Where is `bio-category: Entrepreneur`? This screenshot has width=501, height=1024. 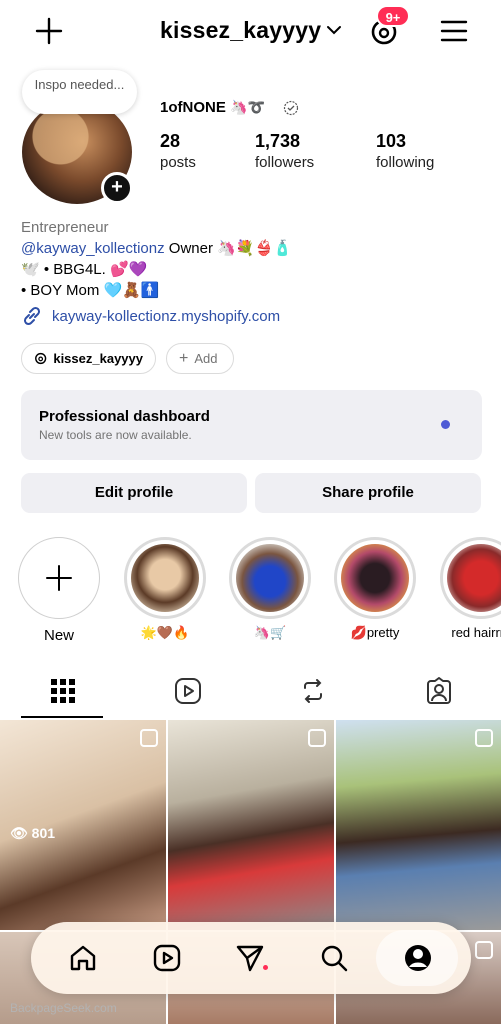
bio-category: Entrepreneur is located at coordinates (65, 227).